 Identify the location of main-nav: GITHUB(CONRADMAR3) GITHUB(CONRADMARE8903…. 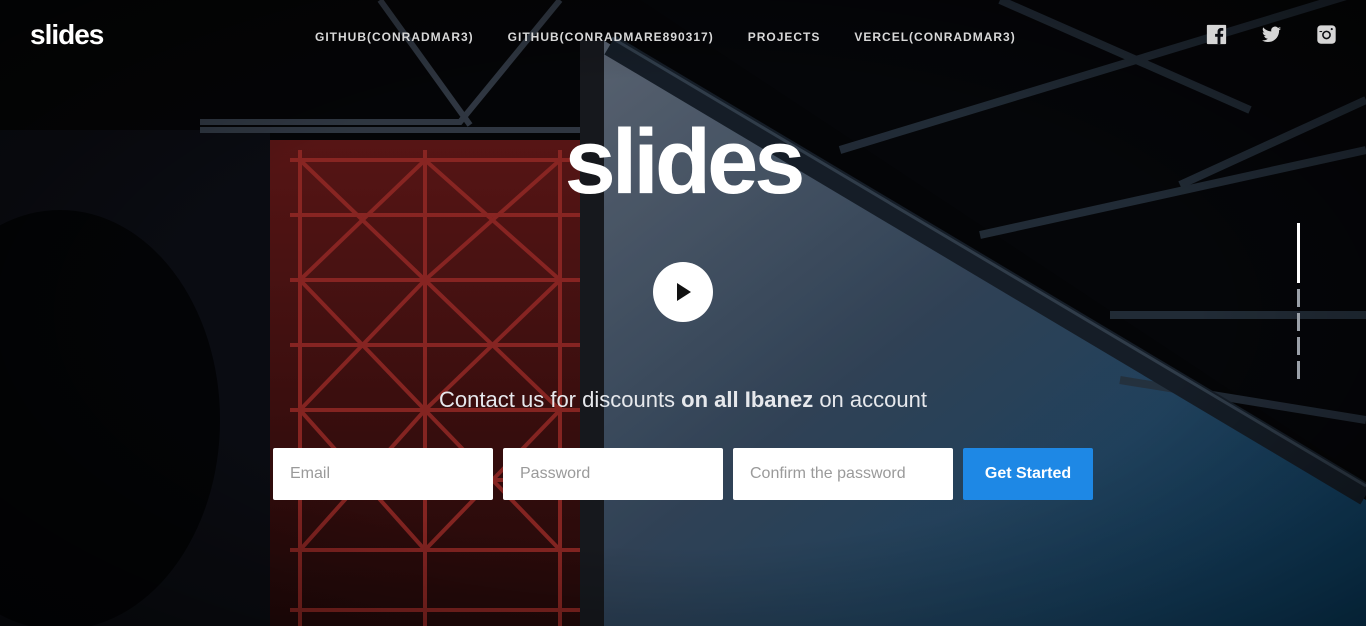
(665, 37).